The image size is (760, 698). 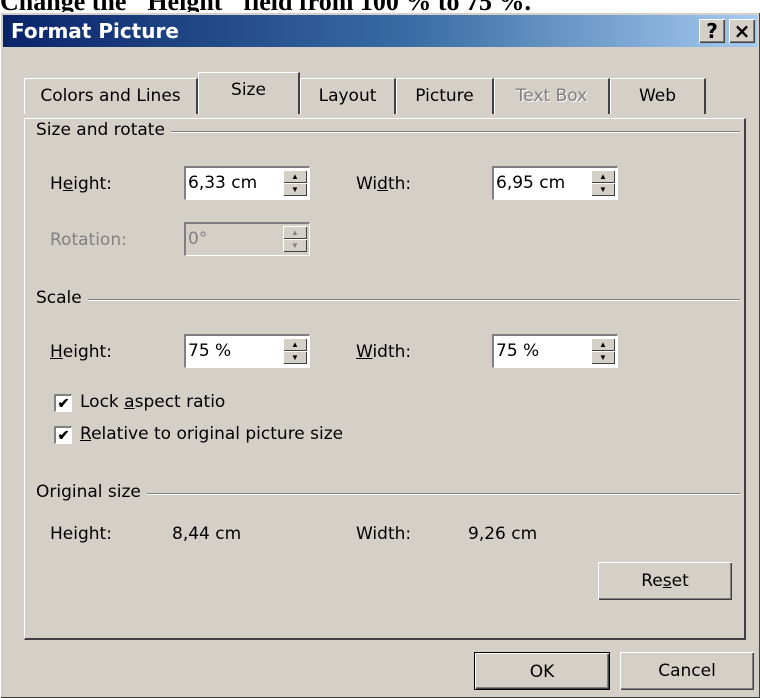 I want to click on rotation-spinner: ▲ ▼, so click(x=247, y=239).